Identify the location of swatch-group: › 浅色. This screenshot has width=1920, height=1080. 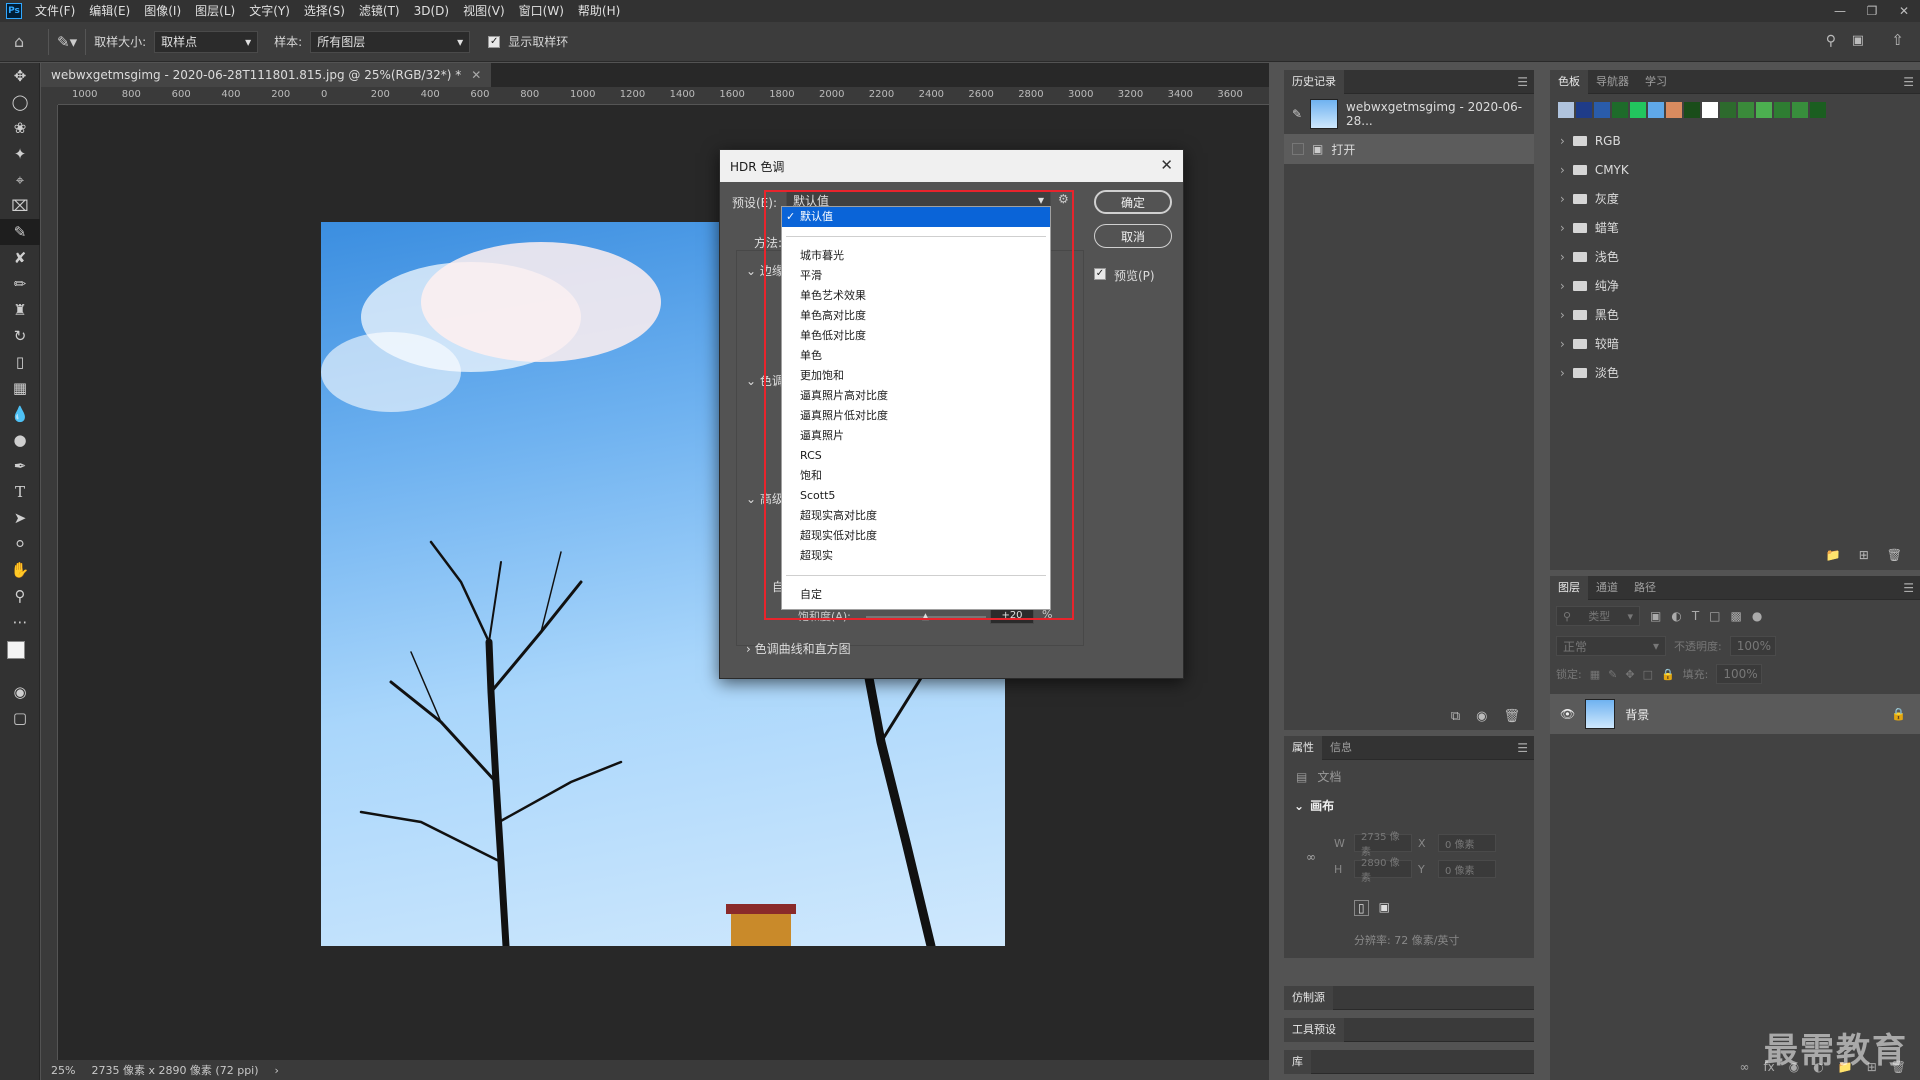
(1735, 256).